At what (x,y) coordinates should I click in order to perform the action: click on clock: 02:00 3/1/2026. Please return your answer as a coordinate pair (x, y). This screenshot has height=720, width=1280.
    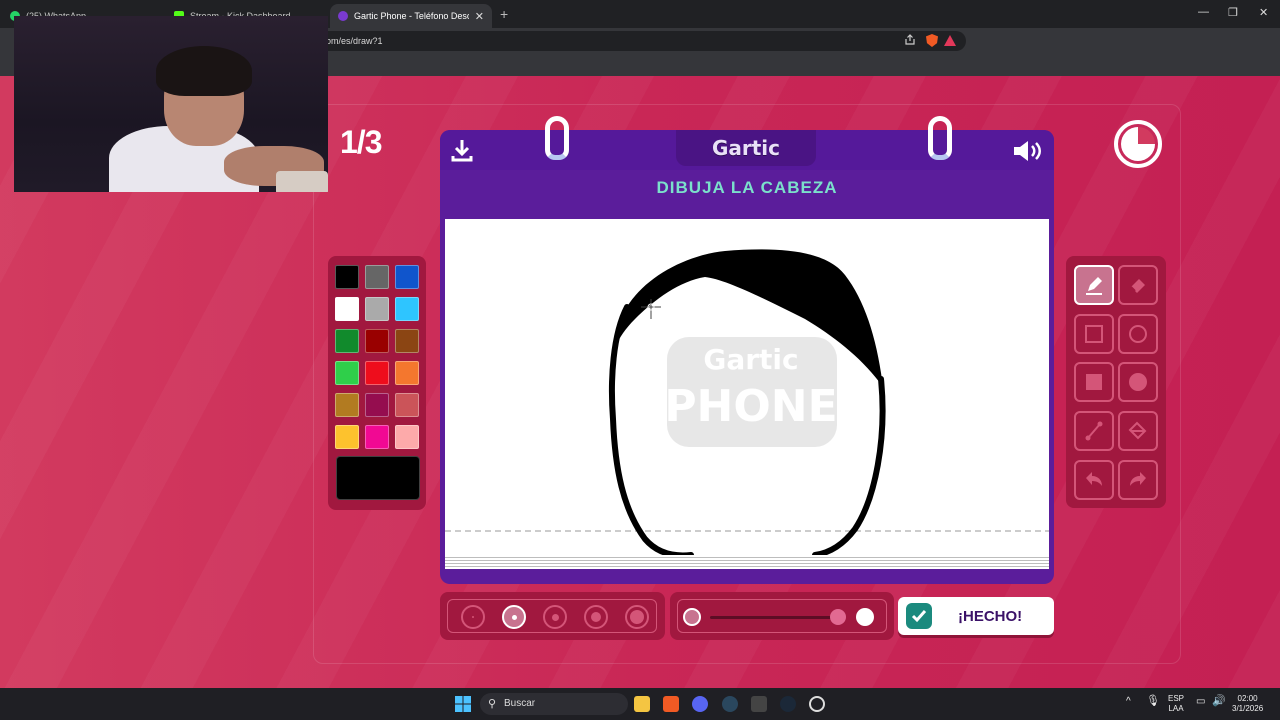
    Looking at the image, I should click on (1247, 704).